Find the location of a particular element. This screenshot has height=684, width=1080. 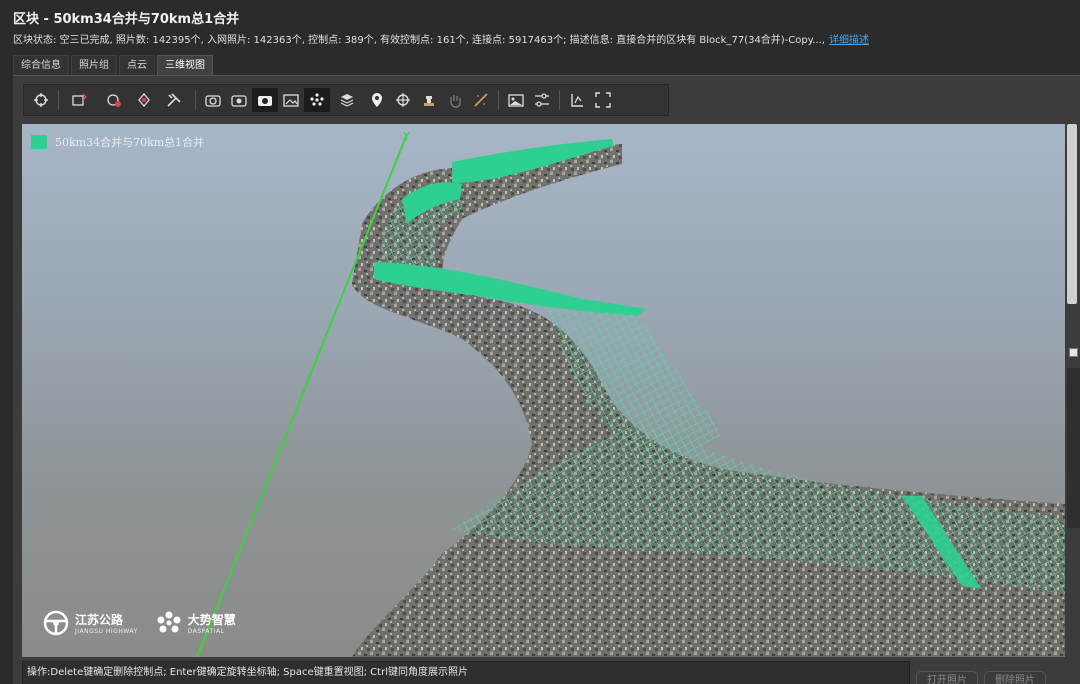

fit-view-icon is located at coordinates (603, 100).